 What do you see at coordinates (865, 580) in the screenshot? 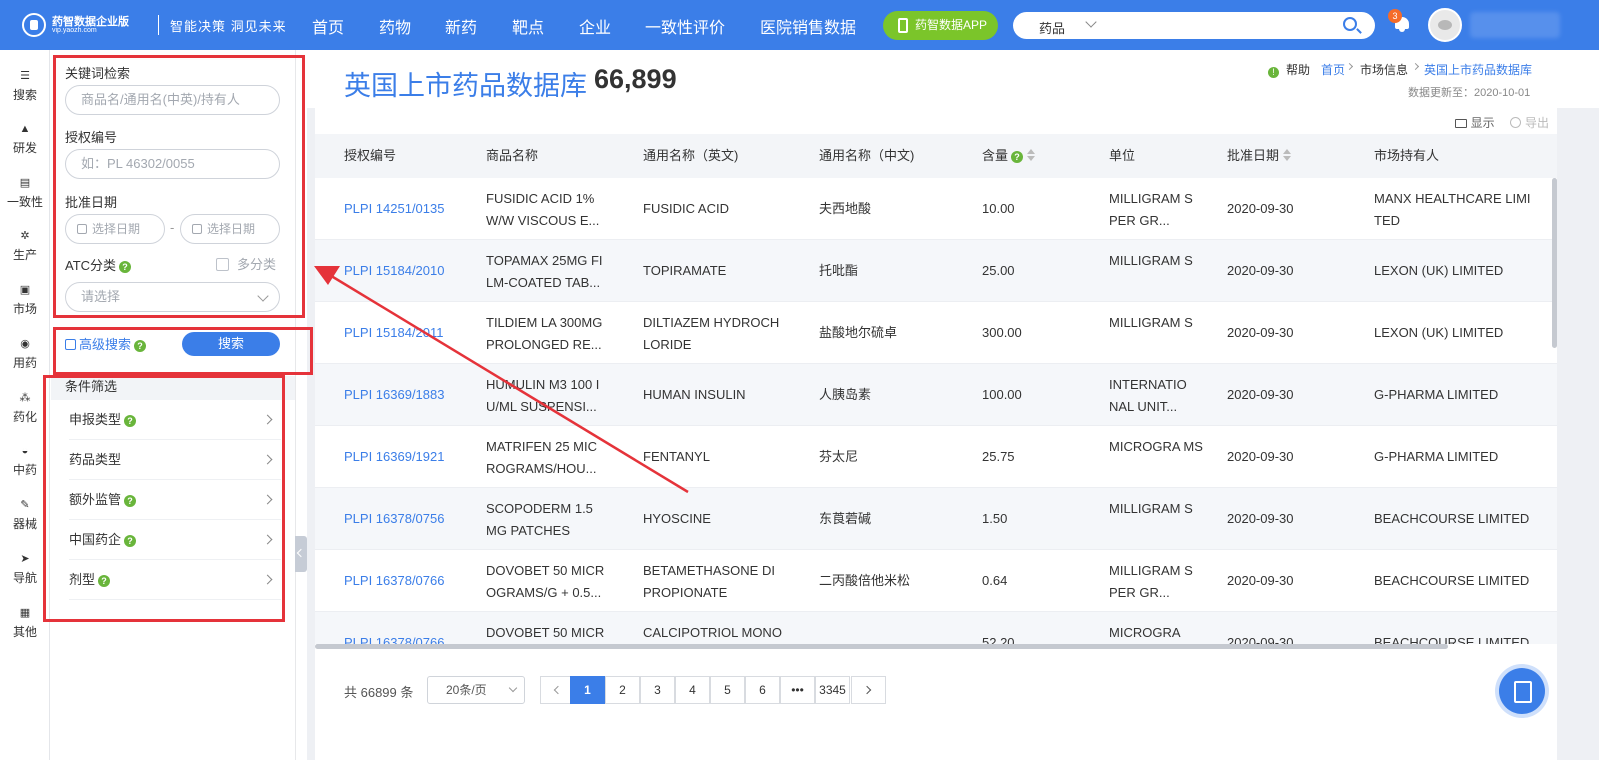
I see `table-cell: 二丙酸倍他米松` at bounding box center [865, 580].